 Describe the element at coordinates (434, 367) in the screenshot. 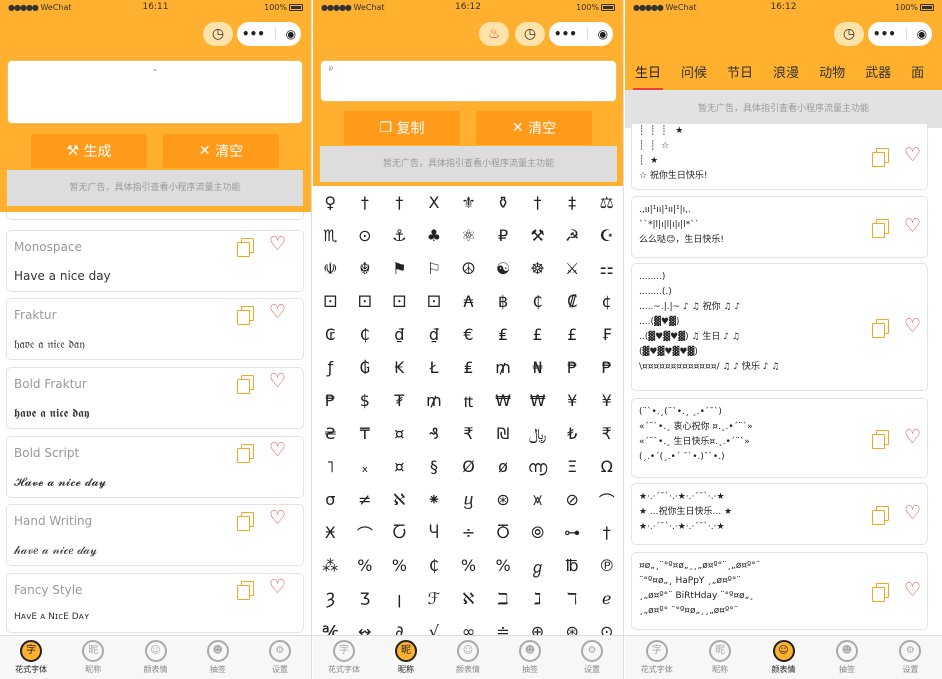

I see `symbol-cell: Ł` at that location.